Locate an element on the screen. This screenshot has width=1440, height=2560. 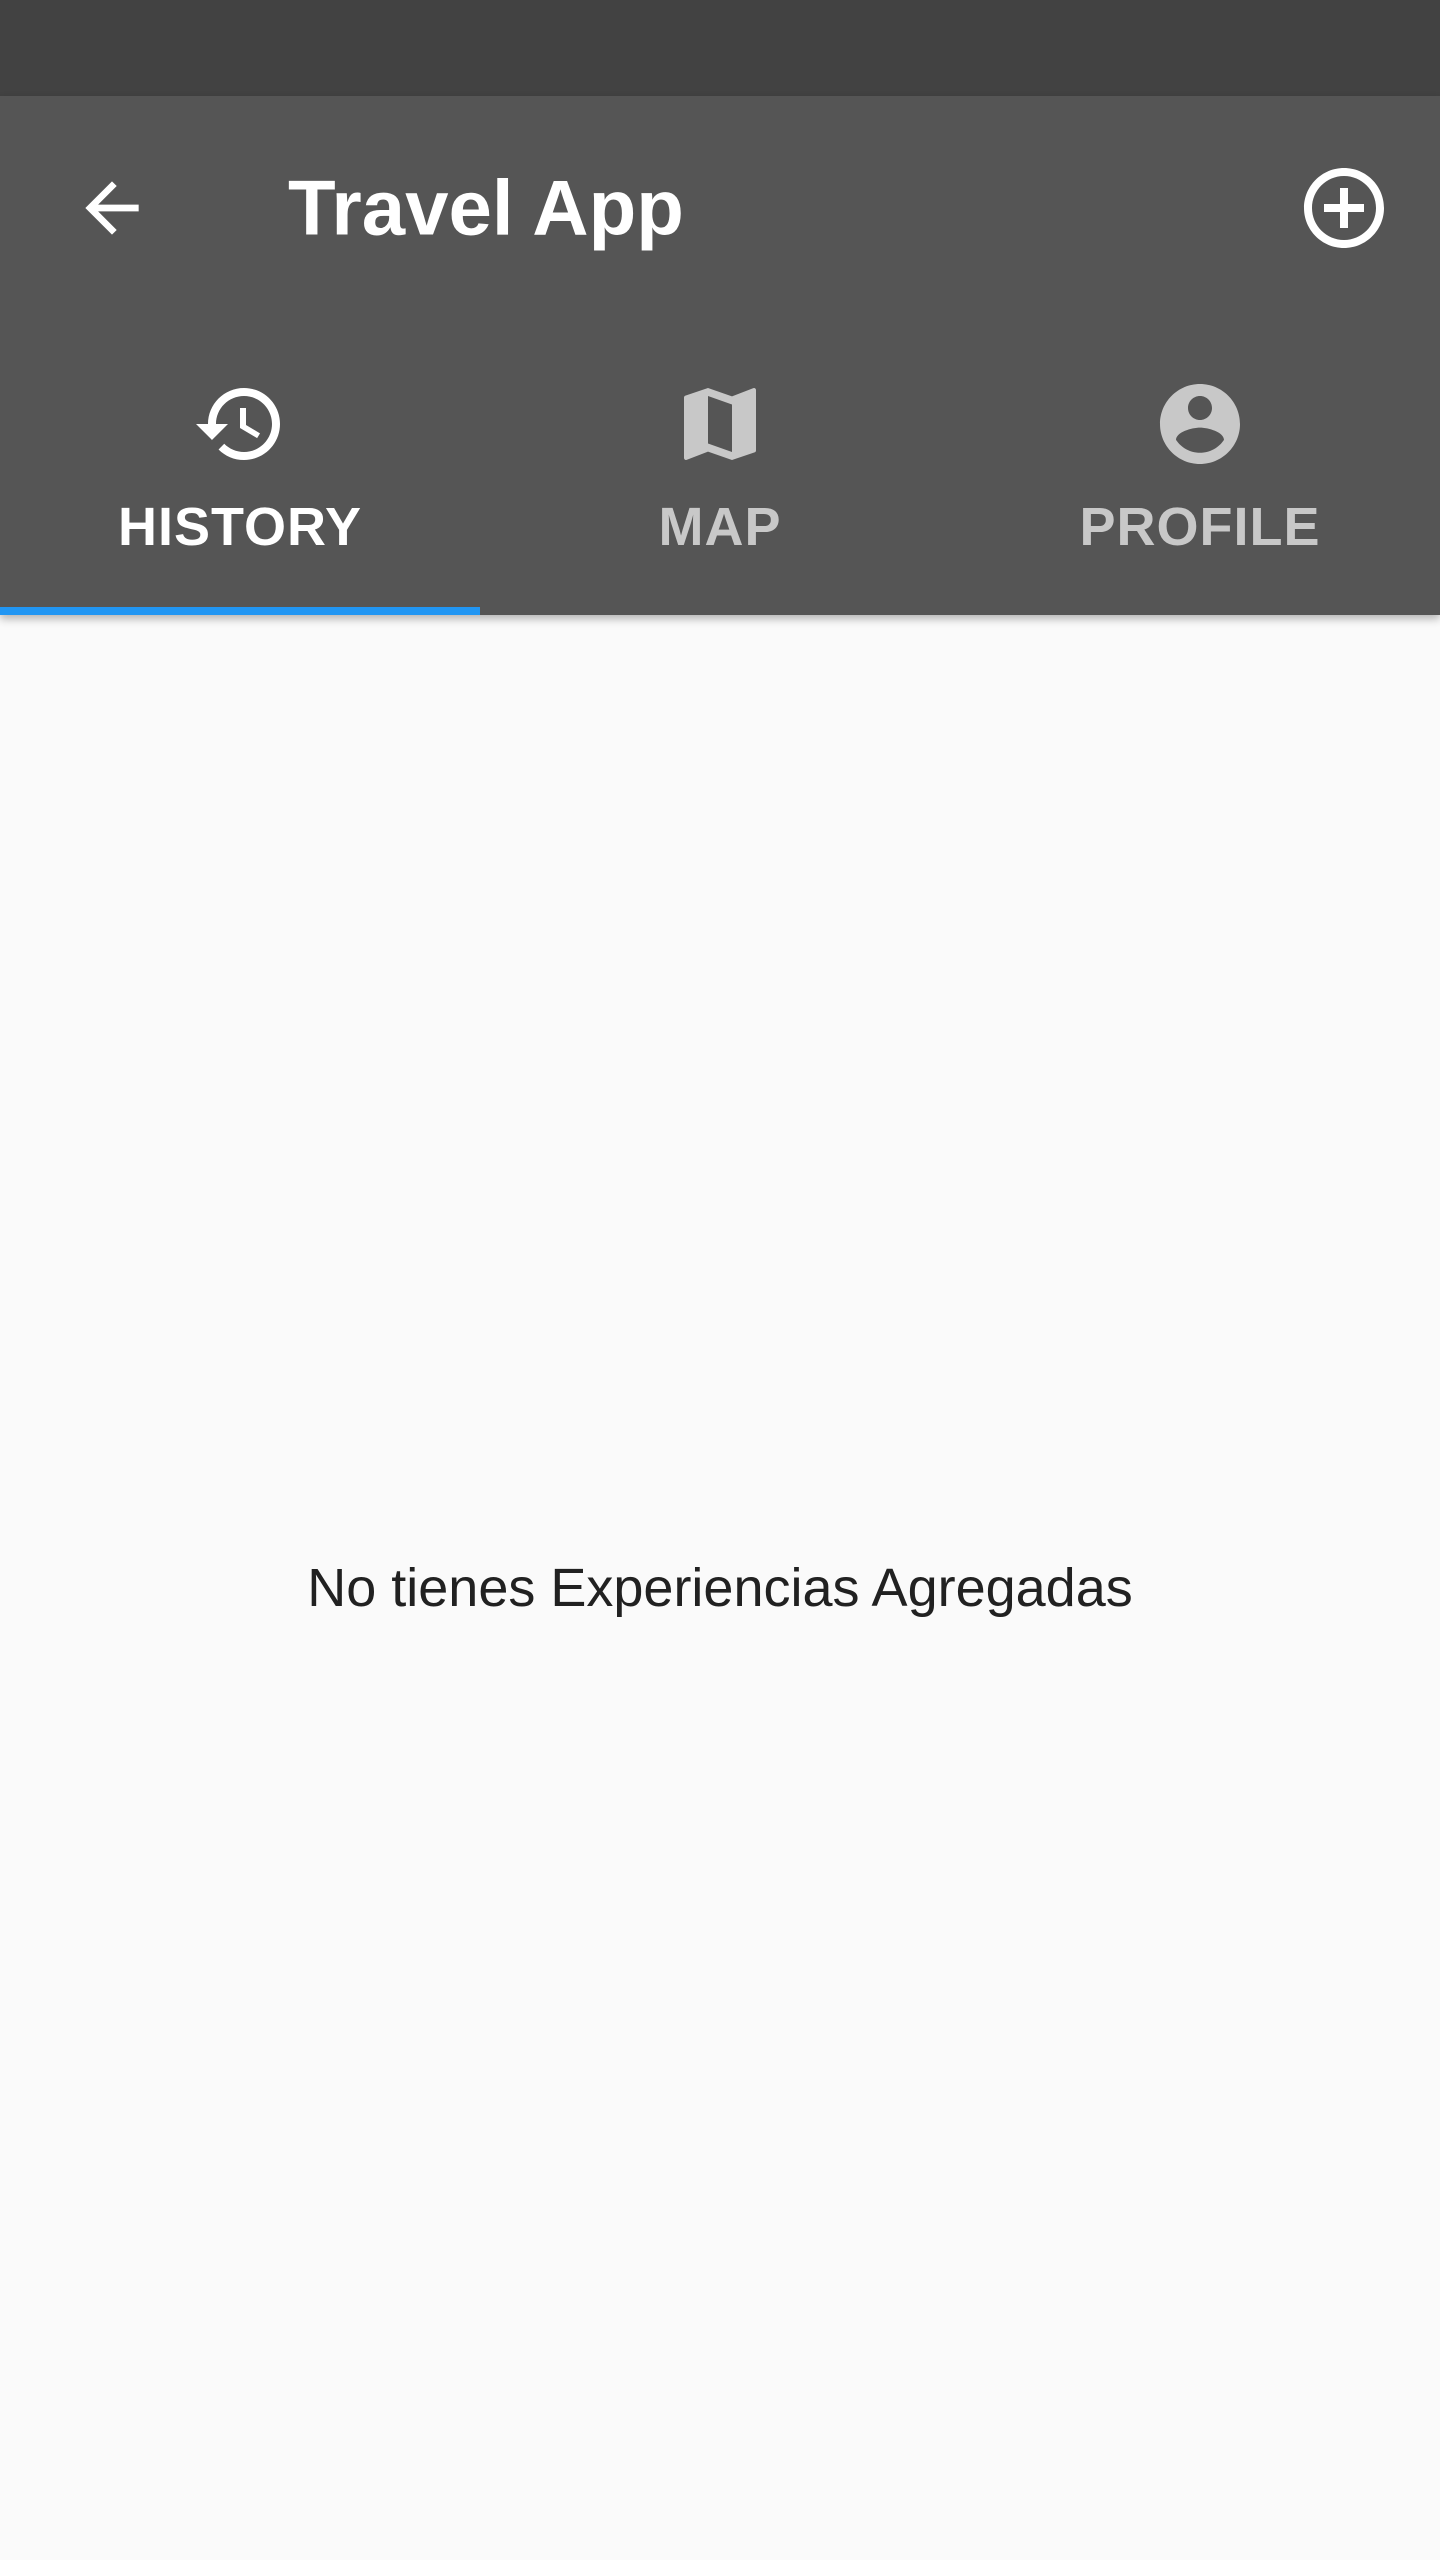
add-experience-button is located at coordinates (1344, 208).